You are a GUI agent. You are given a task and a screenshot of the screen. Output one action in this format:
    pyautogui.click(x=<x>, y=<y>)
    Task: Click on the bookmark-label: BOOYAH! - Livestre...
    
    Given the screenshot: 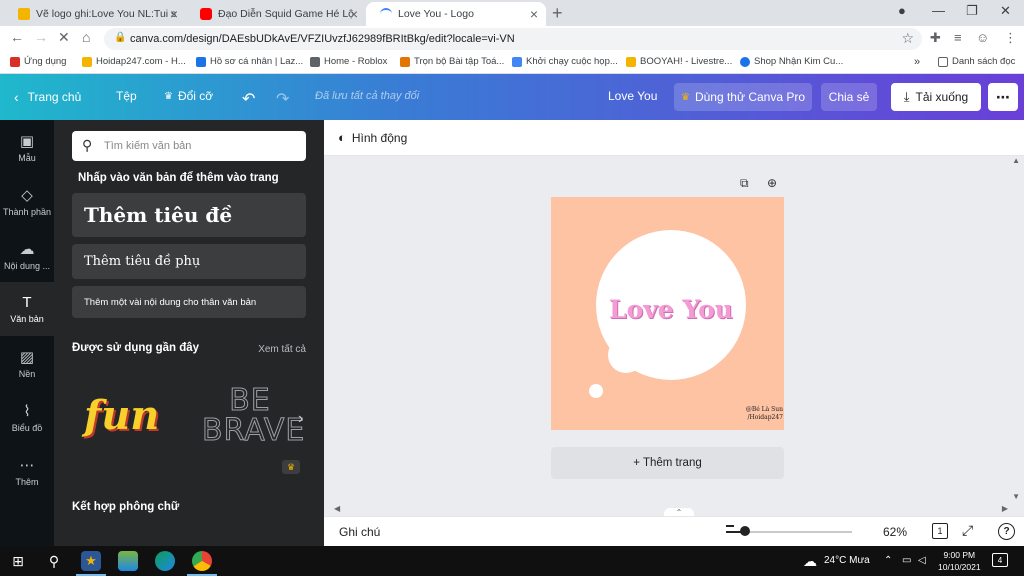 What is the action you would take?
    pyautogui.click(x=686, y=61)
    